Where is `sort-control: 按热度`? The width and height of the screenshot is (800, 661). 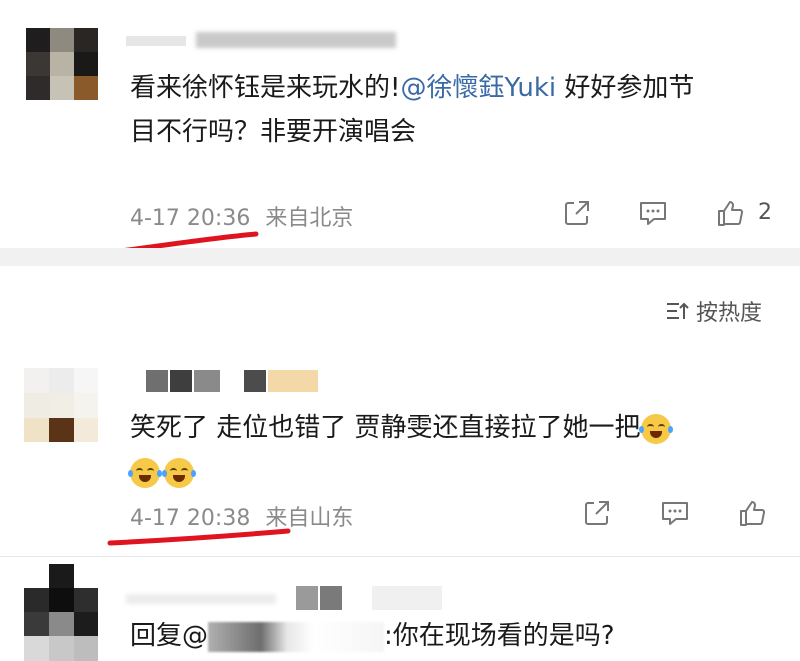
sort-control: 按热度 is located at coordinates (713, 311).